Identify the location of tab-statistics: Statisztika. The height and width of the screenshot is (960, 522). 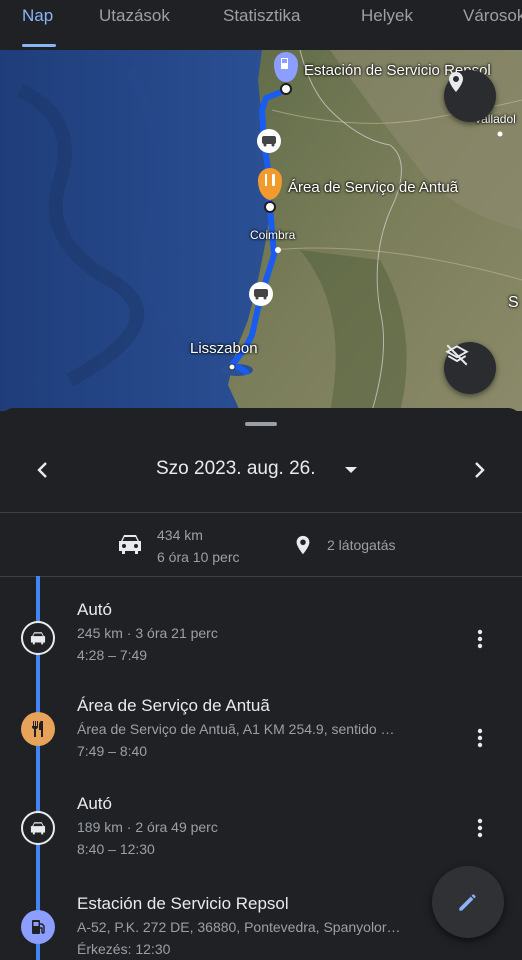
(261, 16).